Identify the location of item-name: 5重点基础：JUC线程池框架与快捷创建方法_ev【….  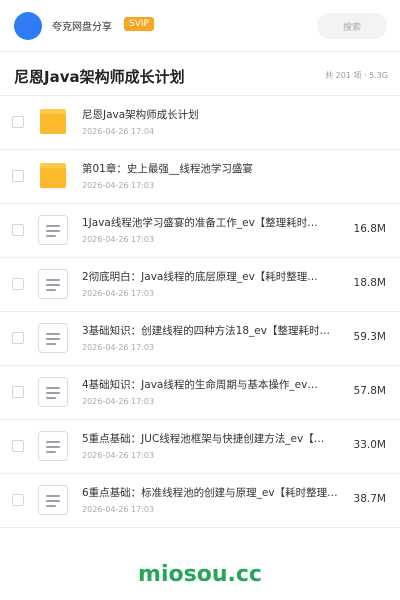
(213, 438).